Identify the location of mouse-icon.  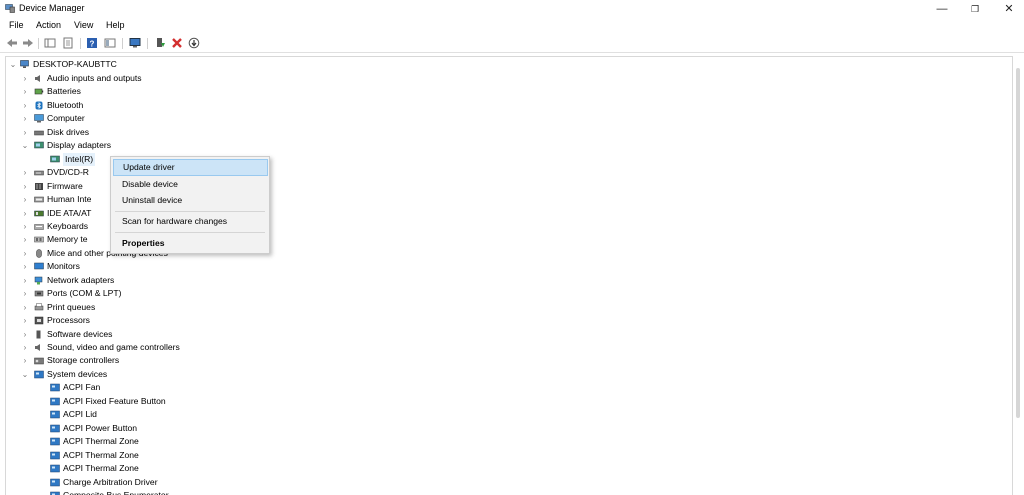
(39, 253).